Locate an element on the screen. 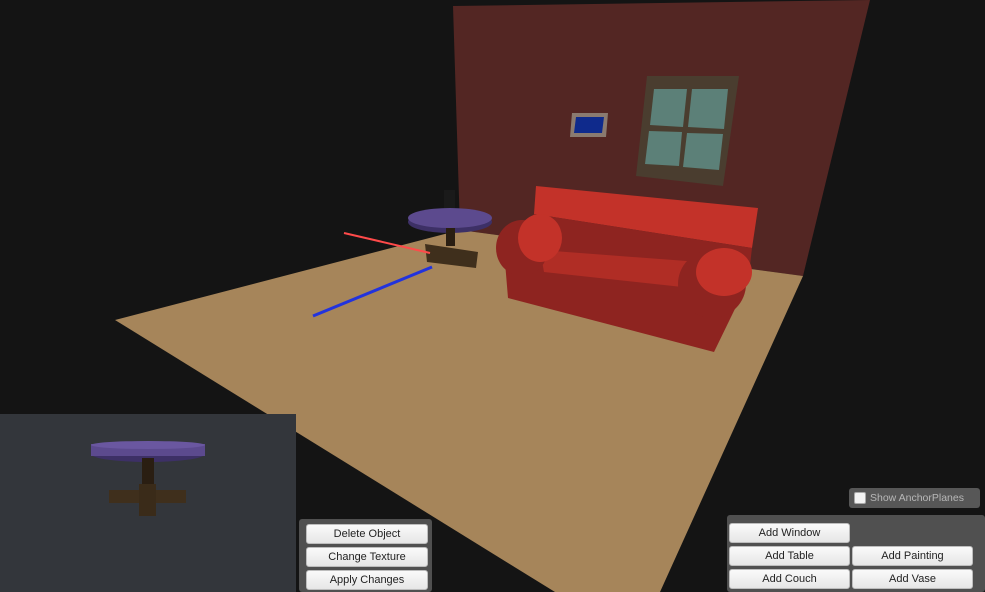 The image size is (985, 592). show-anchor-planes-toggle: Show AnchorPlanes is located at coordinates (914, 498).